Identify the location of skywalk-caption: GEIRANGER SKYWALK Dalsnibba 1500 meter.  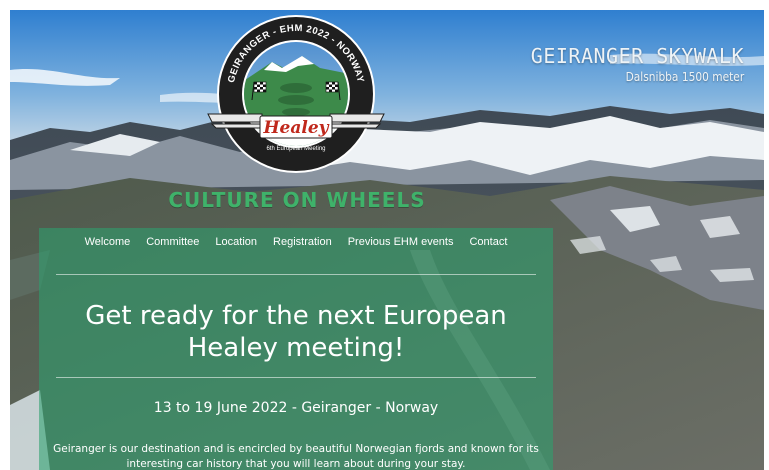
(637, 65).